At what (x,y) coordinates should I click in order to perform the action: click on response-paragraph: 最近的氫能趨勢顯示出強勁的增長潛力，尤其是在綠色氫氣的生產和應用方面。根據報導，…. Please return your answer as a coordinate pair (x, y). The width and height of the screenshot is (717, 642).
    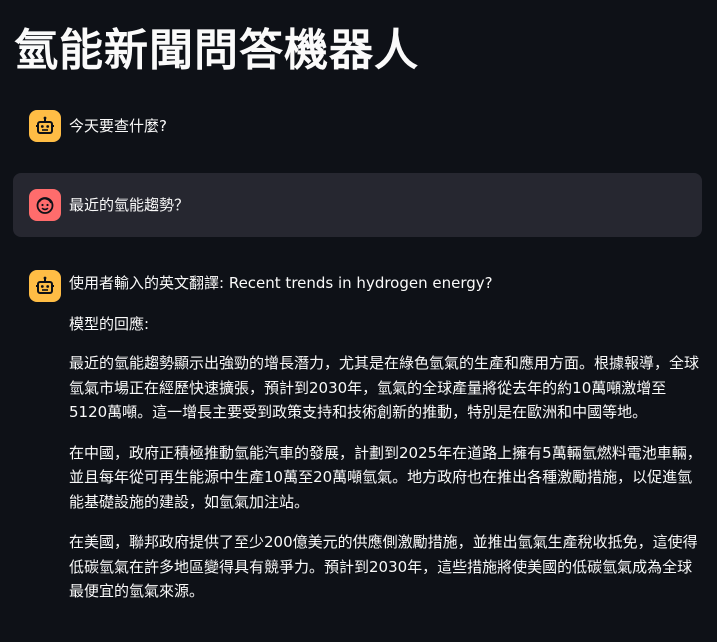
    Looking at the image, I should click on (384, 387).